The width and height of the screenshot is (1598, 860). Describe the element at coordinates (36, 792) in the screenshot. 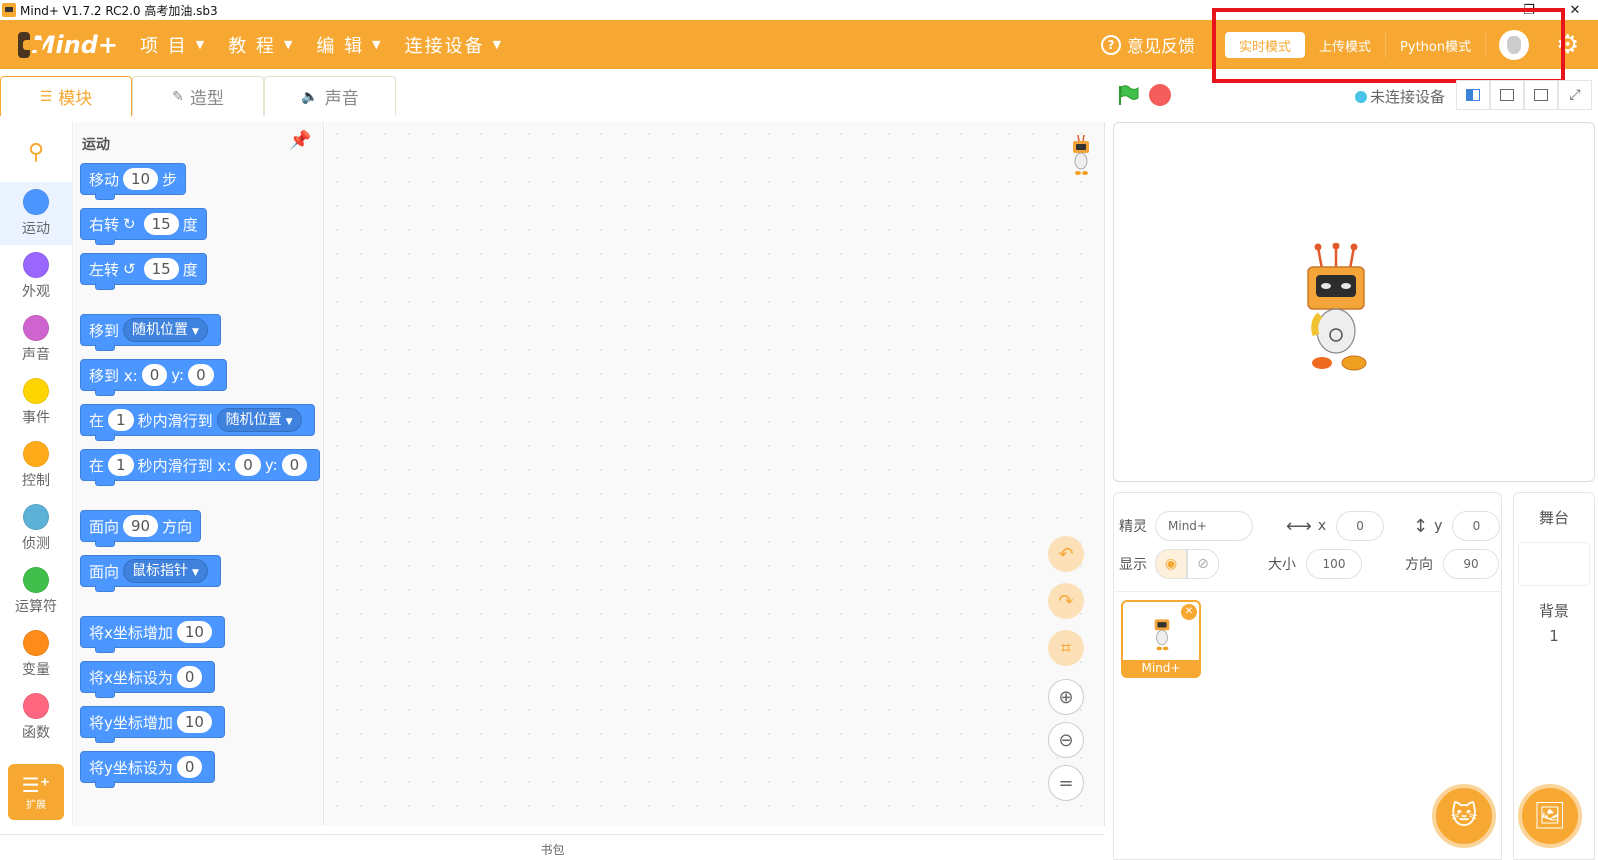

I see `extension-button: ☰⁺ 扩展` at that location.